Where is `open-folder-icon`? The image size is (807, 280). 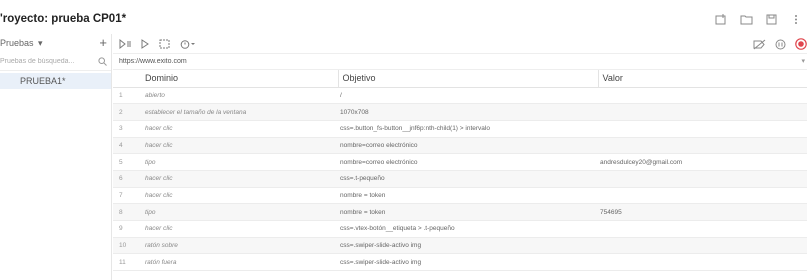
open-folder-icon is located at coordinates (746, 19).